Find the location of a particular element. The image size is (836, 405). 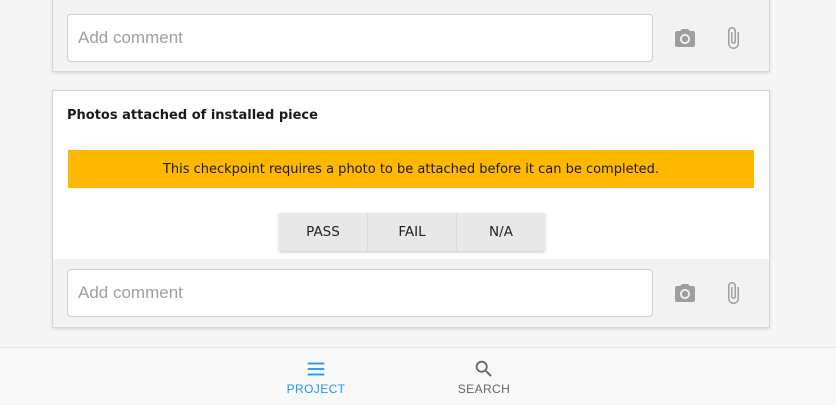

nav-item-search: SEARCH is located at coordinates (484, 376).